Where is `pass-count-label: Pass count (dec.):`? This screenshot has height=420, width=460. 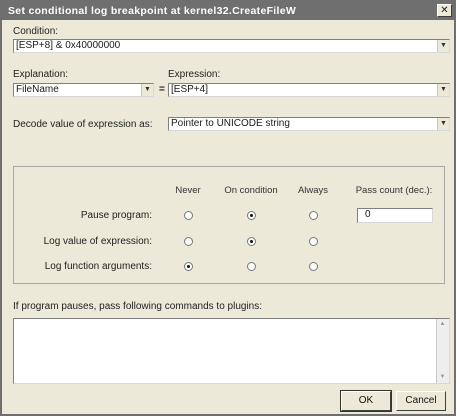 pass-count-label: Pass count (dec.): is located at coordinates (394, 190).